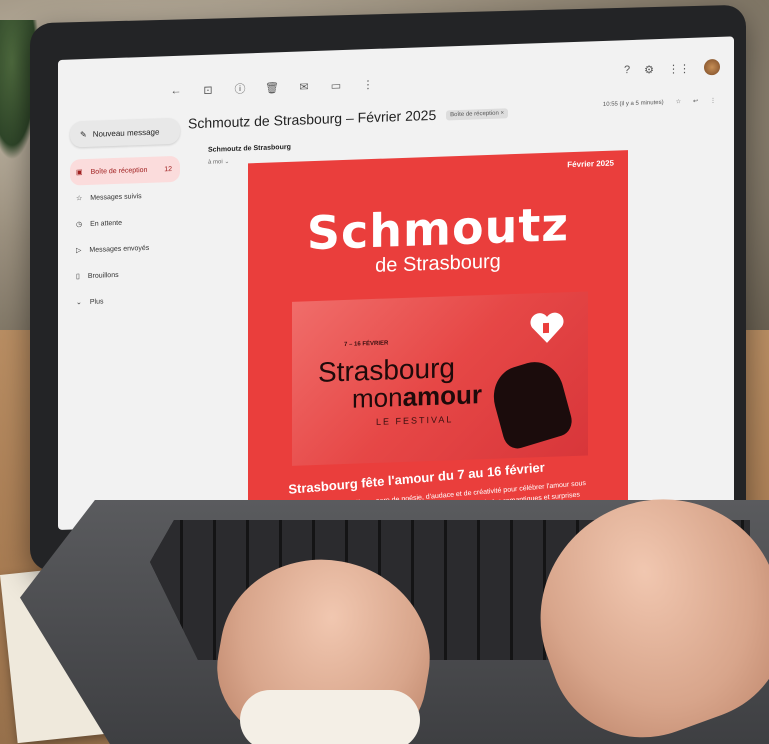  I want to click on sidebar-item-inbox: ▣ Boîte de réception 12, so click(125, 170).